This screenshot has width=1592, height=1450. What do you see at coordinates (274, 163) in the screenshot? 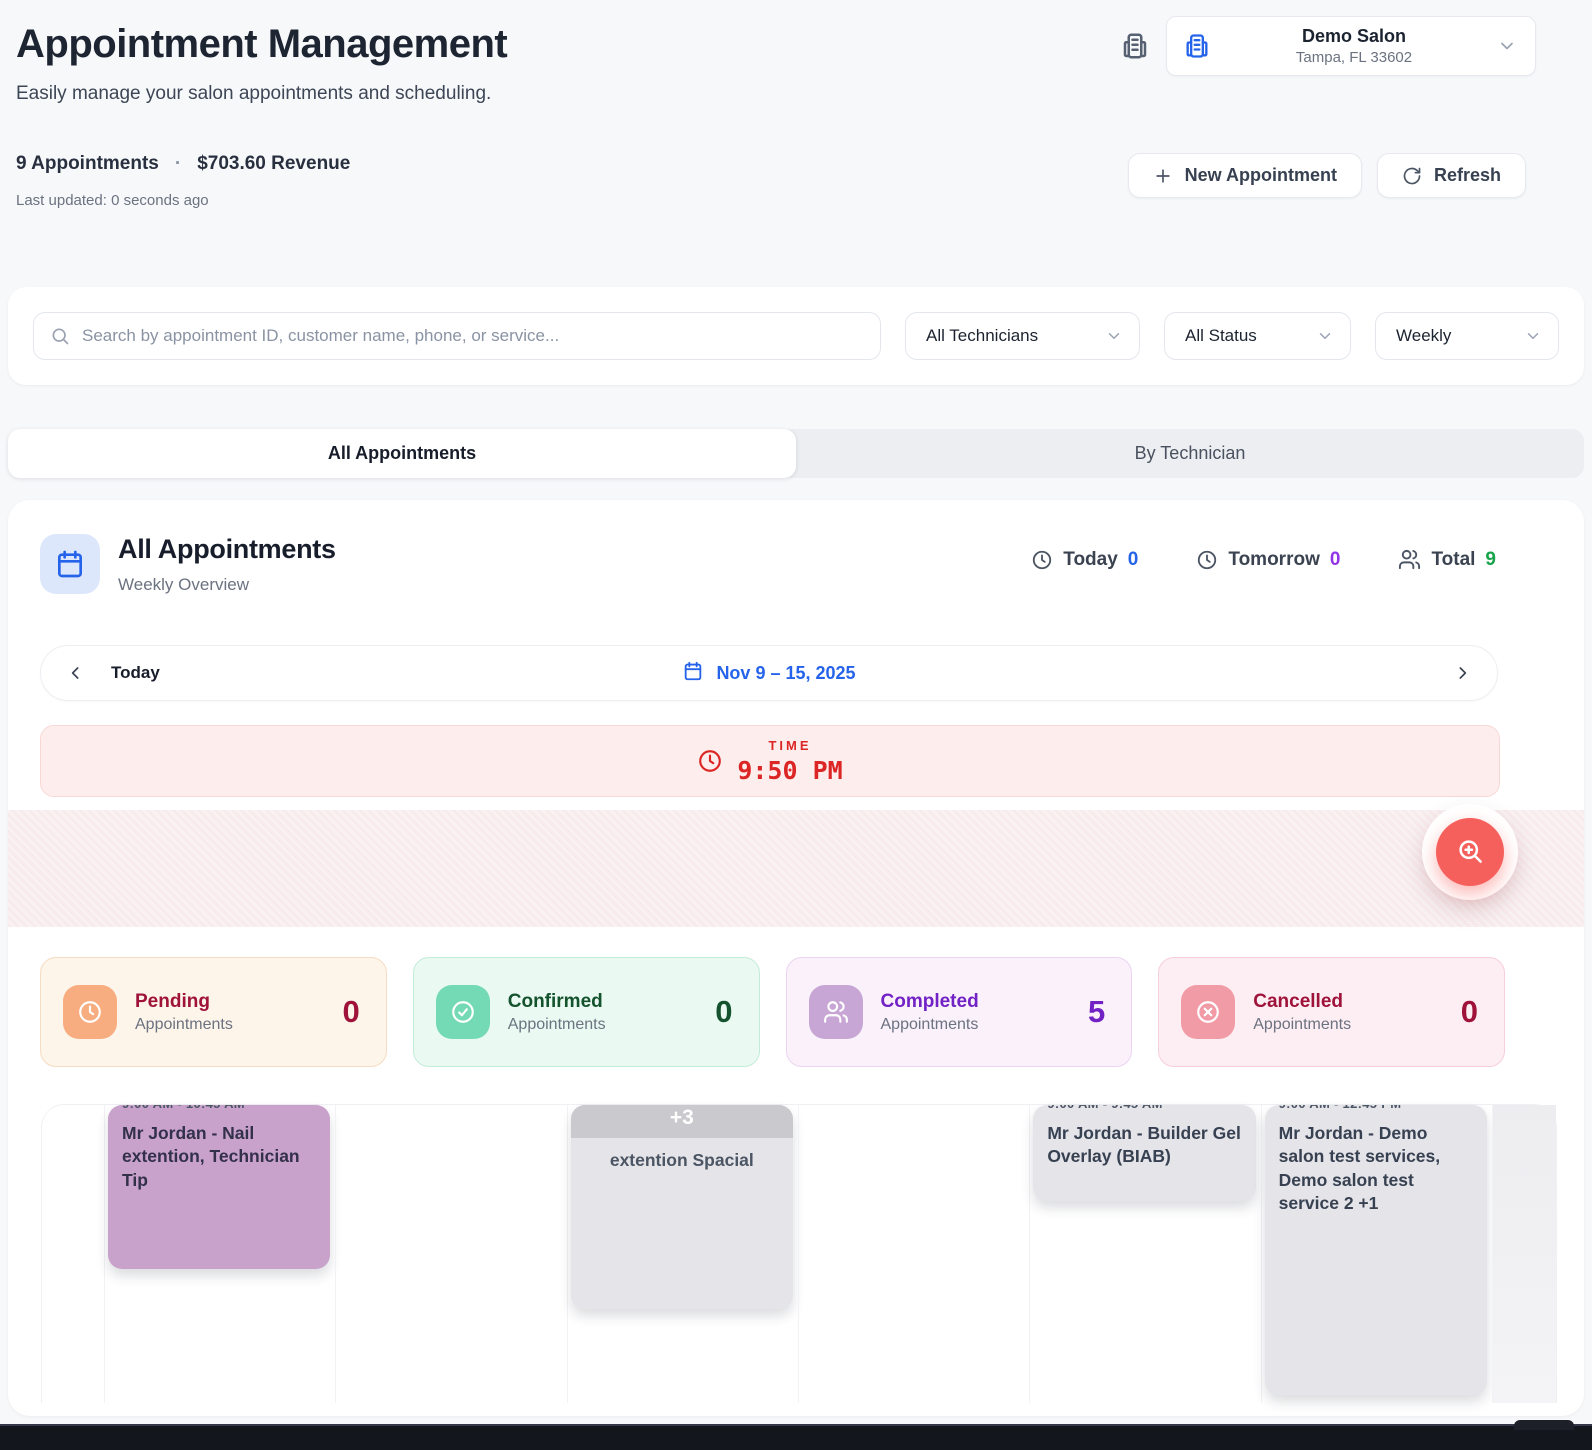
I see `revenue-total: $703.60 Revenue` at bounding box center [274, 163].